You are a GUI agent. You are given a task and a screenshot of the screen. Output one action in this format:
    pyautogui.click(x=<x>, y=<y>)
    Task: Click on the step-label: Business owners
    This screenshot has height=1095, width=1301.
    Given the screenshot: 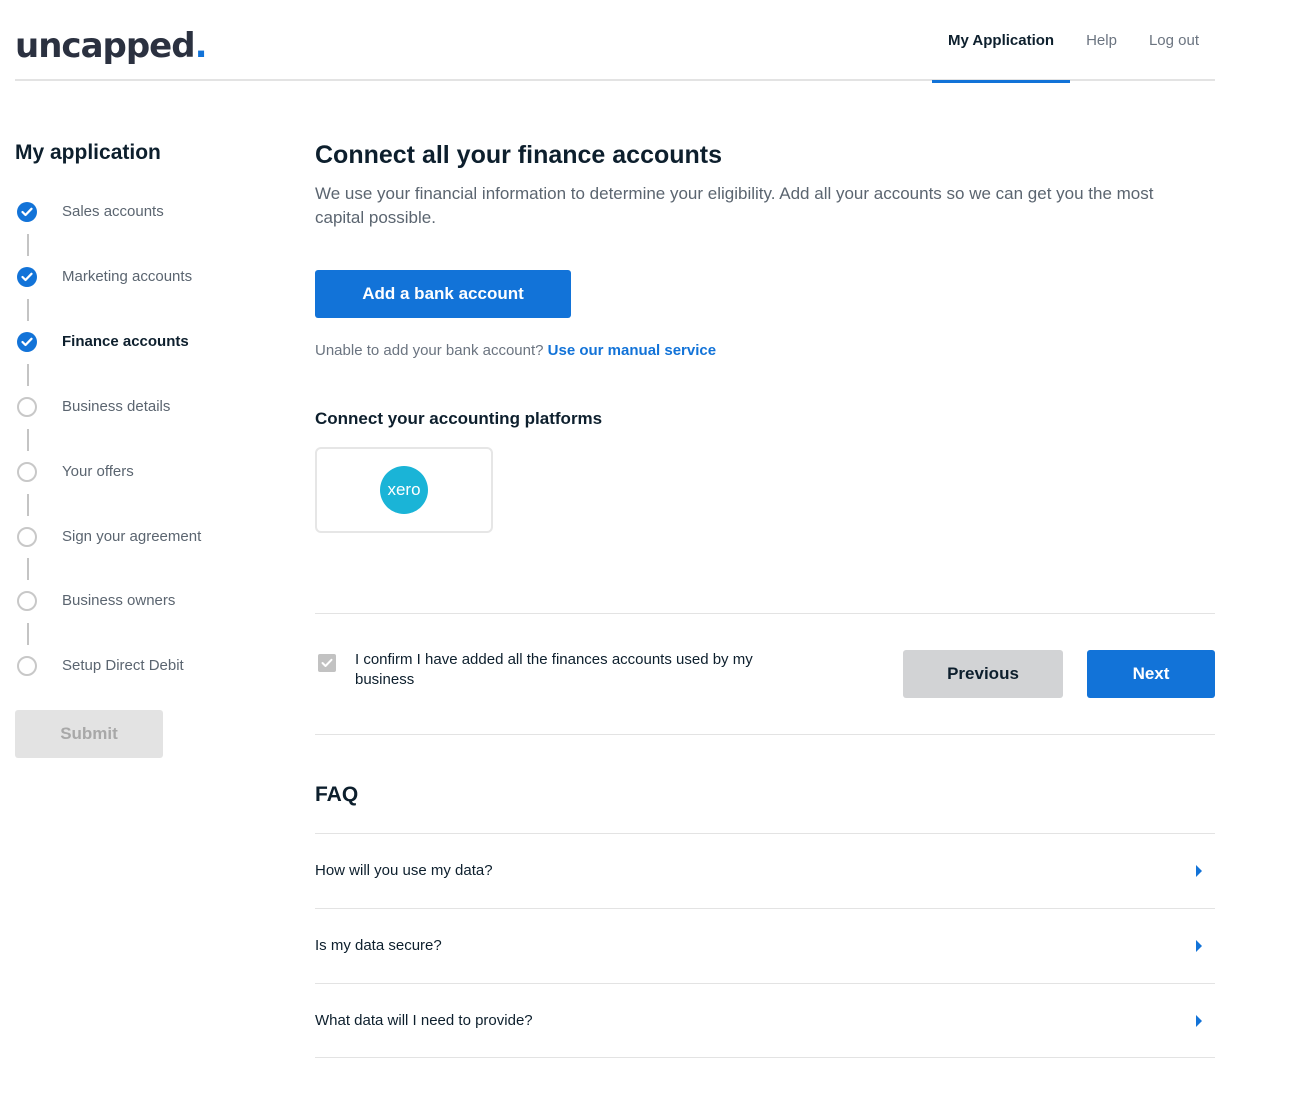 What is the action you would take?
    pyautogui.click(x=119, y=600)
    